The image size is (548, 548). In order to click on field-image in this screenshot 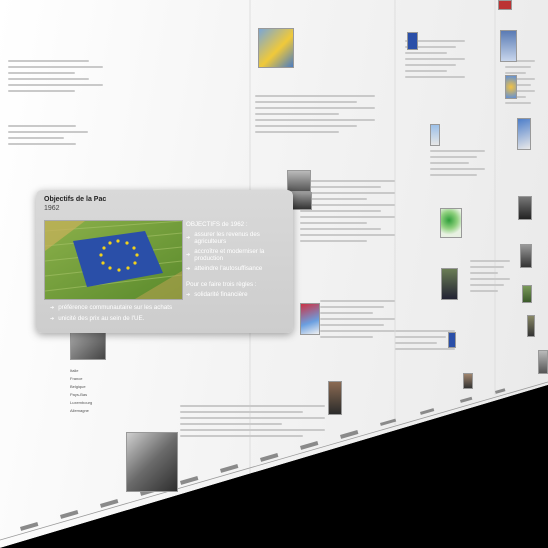, I will do `click(113, 260)`.